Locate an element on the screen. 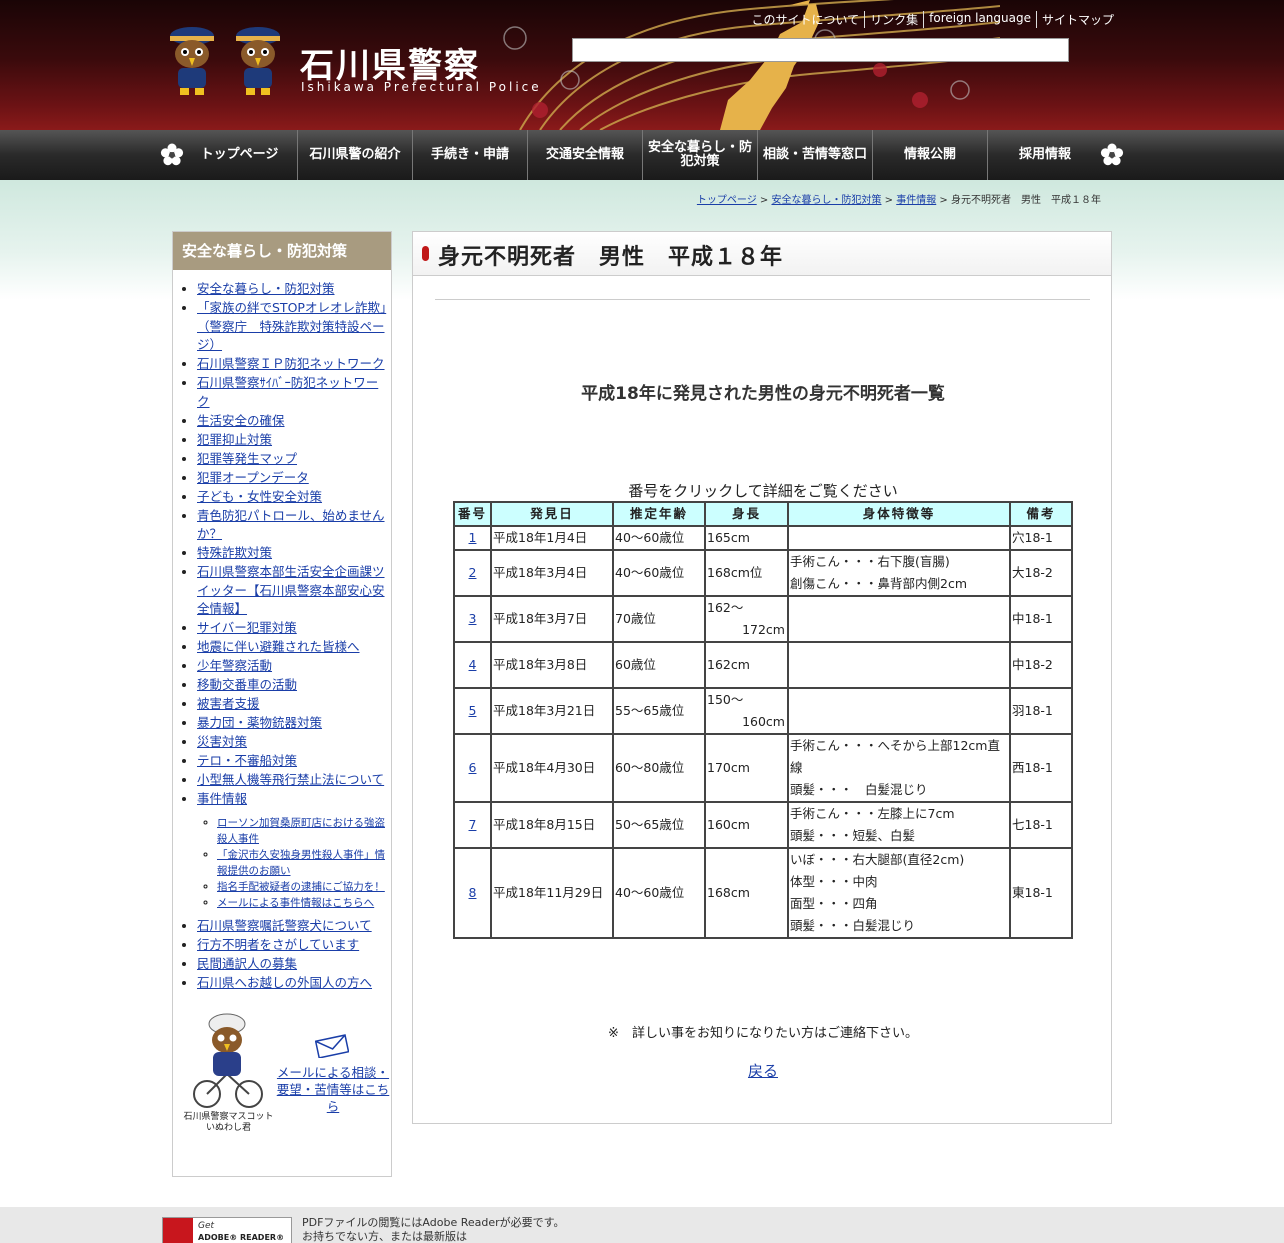 This screenshot has width=1284, height=1243. sidebar-item: 暴力団・薬物銃器対策 is located at coordinates (292, 723).